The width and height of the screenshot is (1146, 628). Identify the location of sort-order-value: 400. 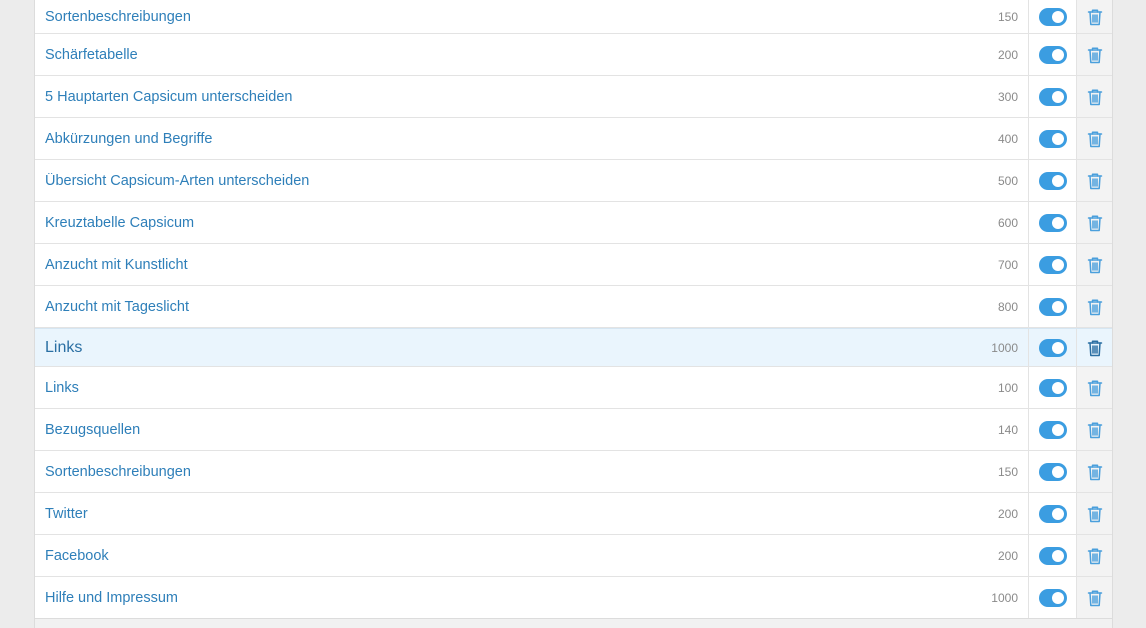
(1007, 138).